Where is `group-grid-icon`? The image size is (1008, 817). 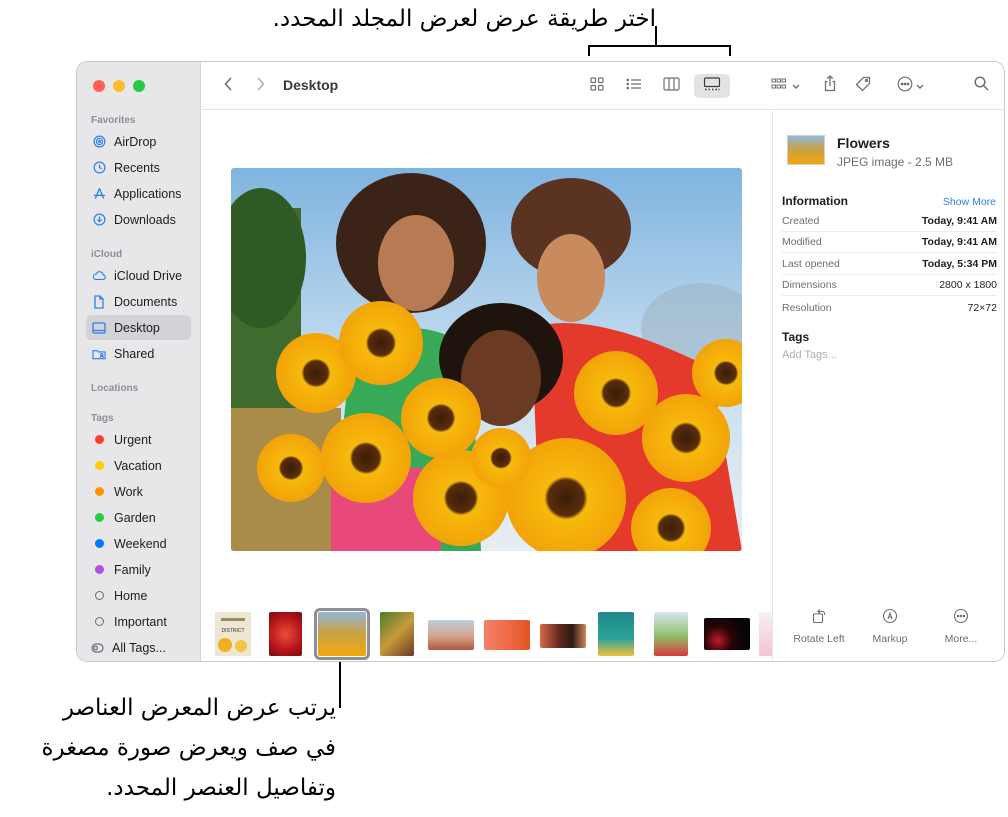
group-grid-icon is located at coordinates (780, 86).